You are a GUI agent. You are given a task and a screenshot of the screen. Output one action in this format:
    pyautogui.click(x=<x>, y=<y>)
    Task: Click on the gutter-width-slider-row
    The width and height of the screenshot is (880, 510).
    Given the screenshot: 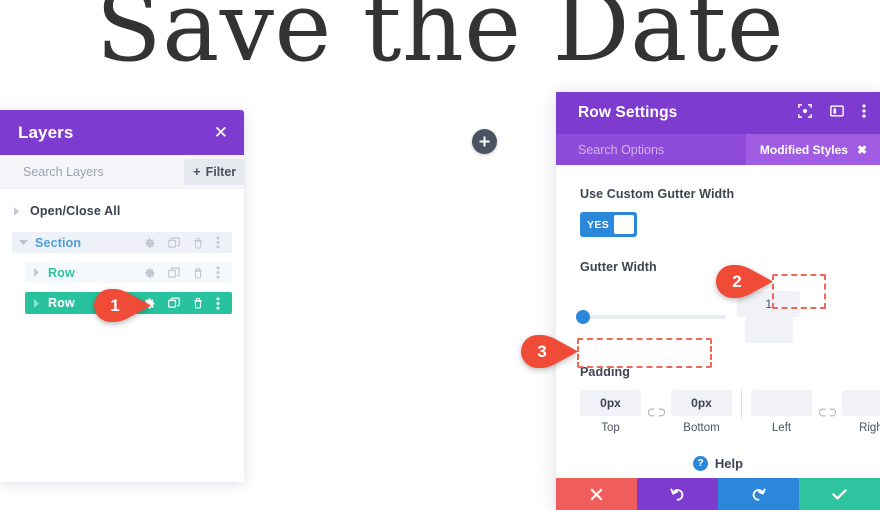 What is the action you would take?
    pyautogui.click(x=716, y=317)
    